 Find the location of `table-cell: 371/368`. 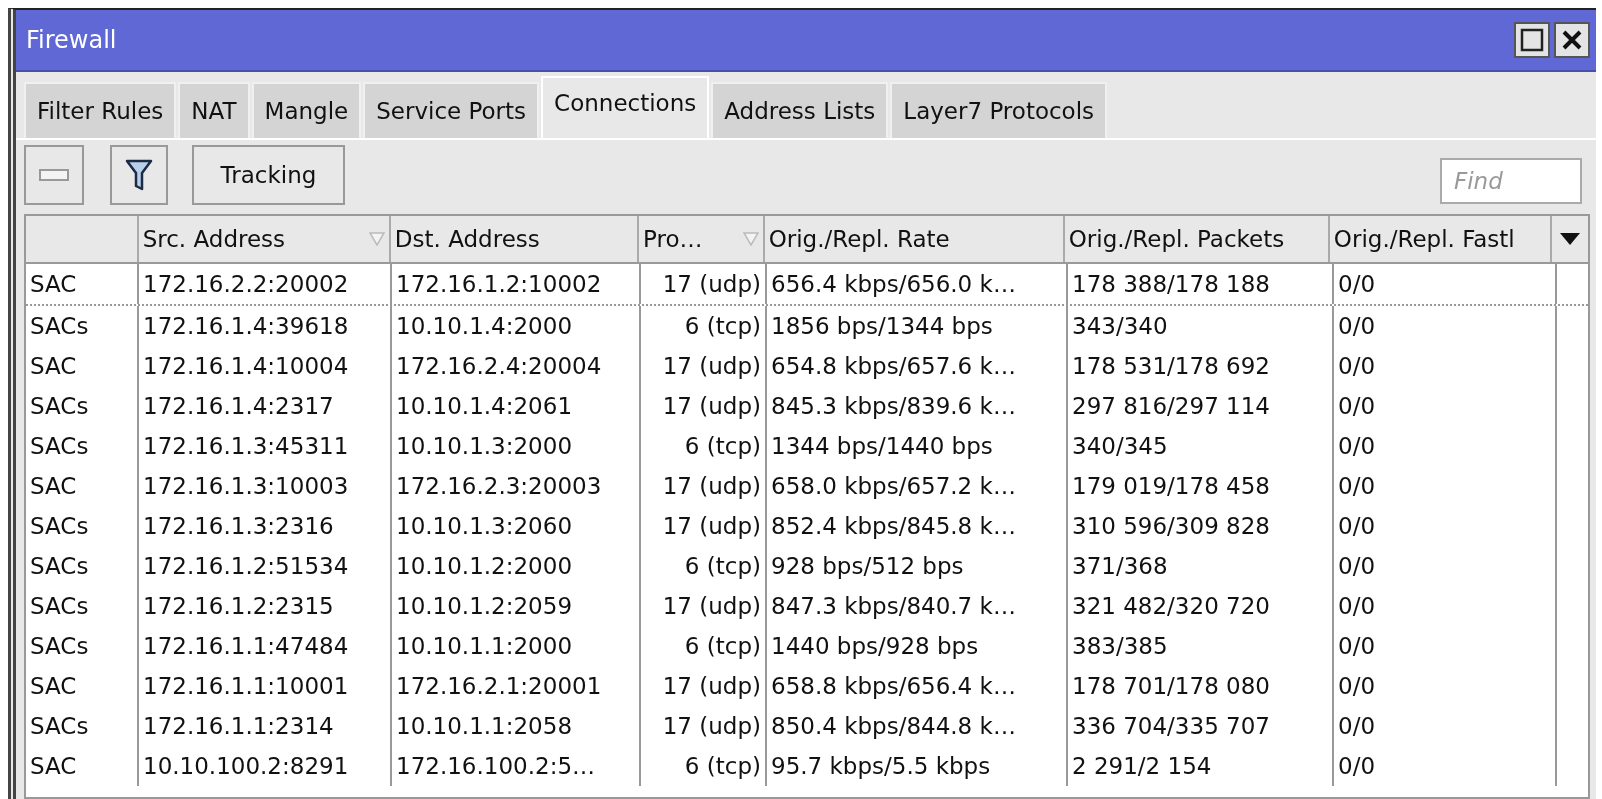

table-cell: 371/368 is located at coordinates (1201, 566).